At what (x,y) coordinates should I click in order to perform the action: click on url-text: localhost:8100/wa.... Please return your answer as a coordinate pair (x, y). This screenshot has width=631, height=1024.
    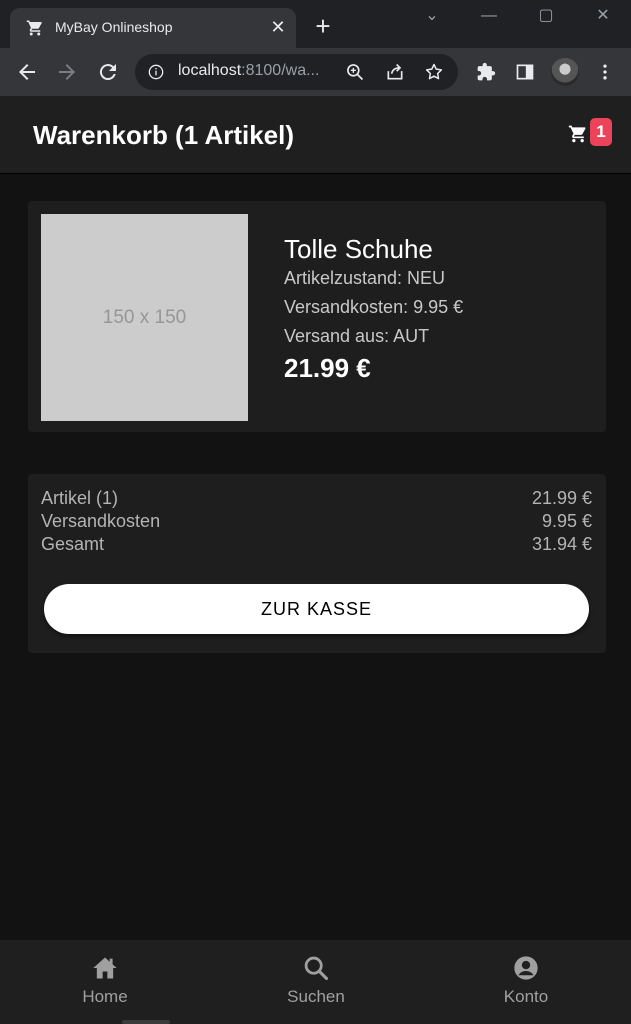
    Looking at the image, I should click on (248, 71).